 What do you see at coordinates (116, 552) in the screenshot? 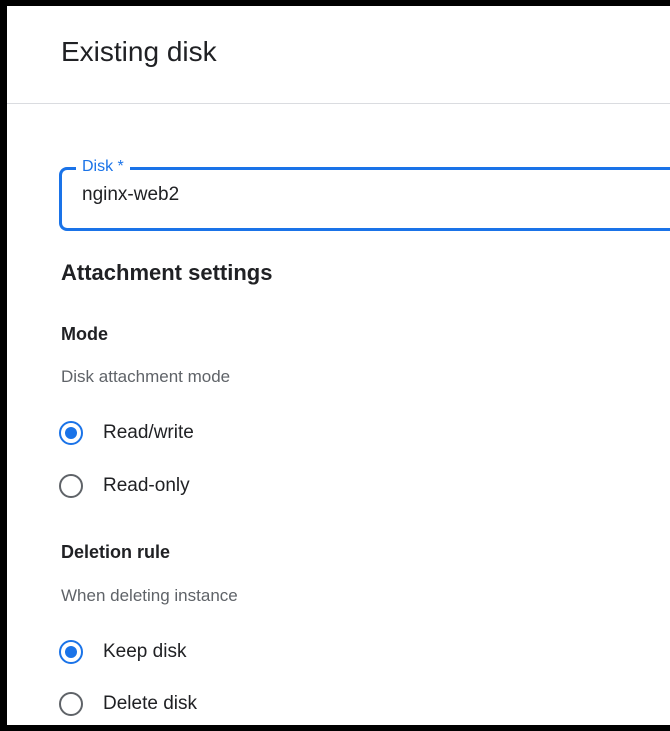
I see `deletion-rule-title: Deletion rule` at bounding box center [116, 552].